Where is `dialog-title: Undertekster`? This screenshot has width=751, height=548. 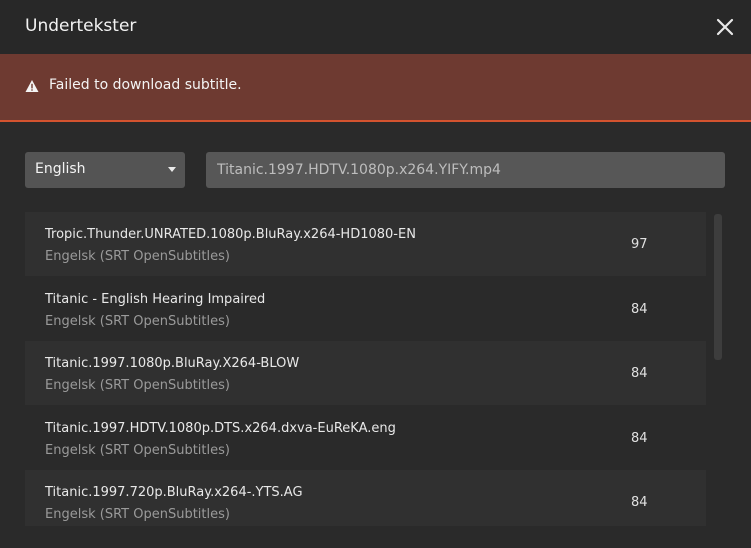
dialog-title: Undertekster is located at coordinates (81, 26).